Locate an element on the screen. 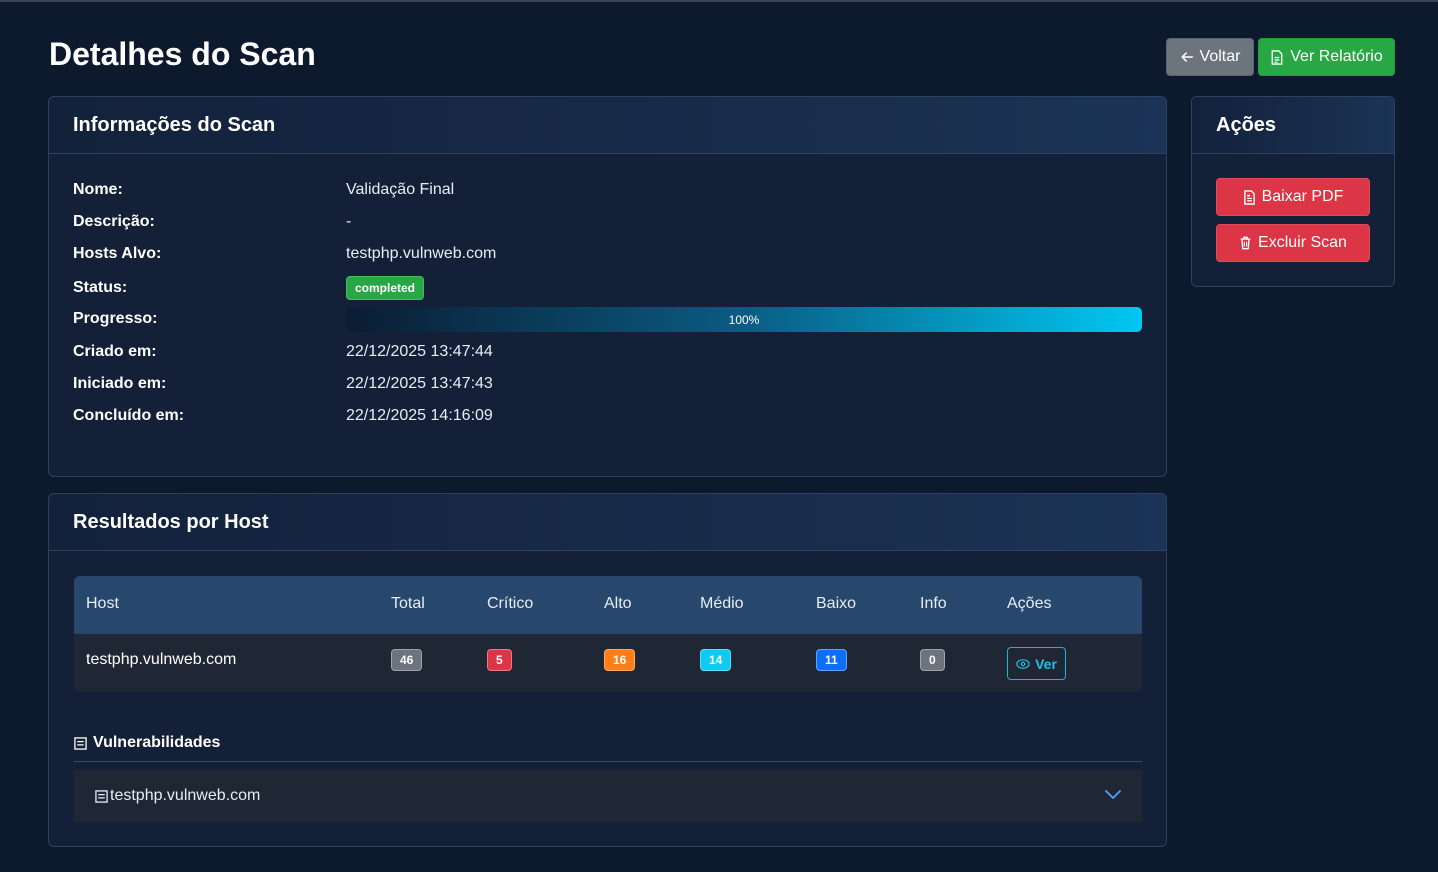 The image size is (1438, 872). info-label: Iniciado em: is located at coordinates (120, 383).